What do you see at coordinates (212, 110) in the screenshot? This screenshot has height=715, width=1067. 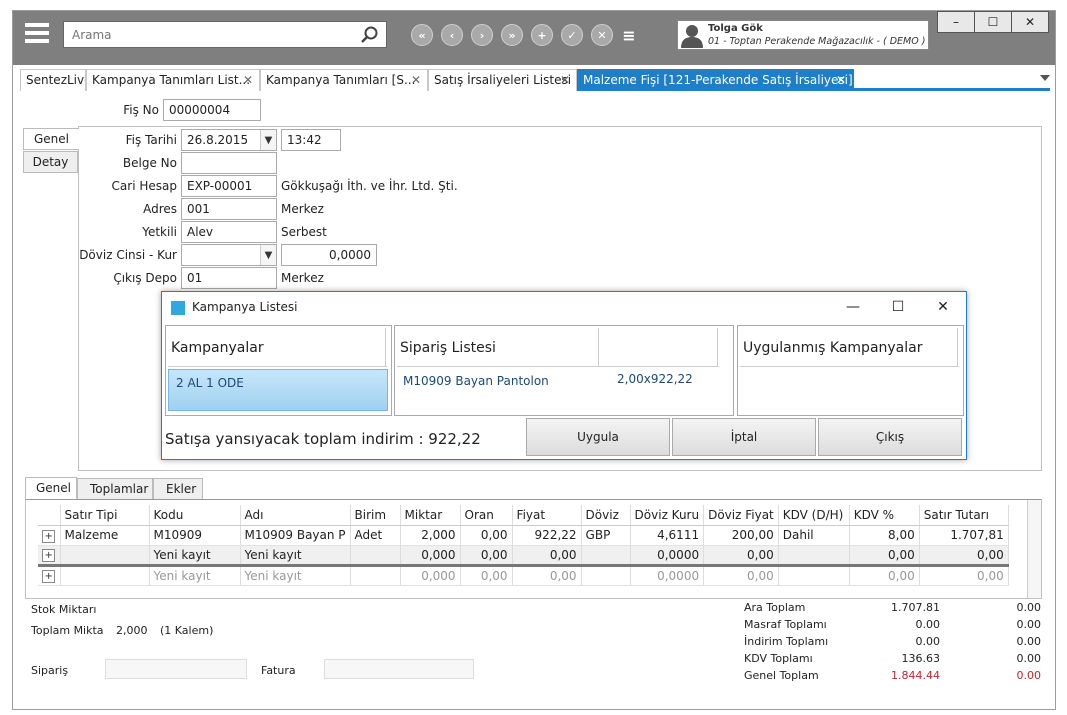 I see `fis-no-field: 00000004` at bounding box center [212, 110].